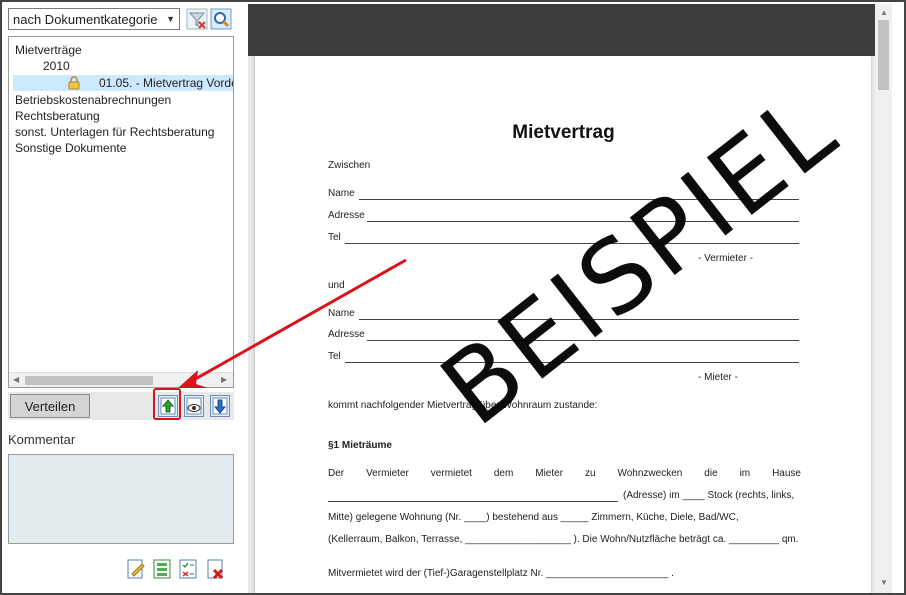 The width and height of the screenshot is (906, 595). I want to click on viewer-toolbar-area, so click(570, 30).